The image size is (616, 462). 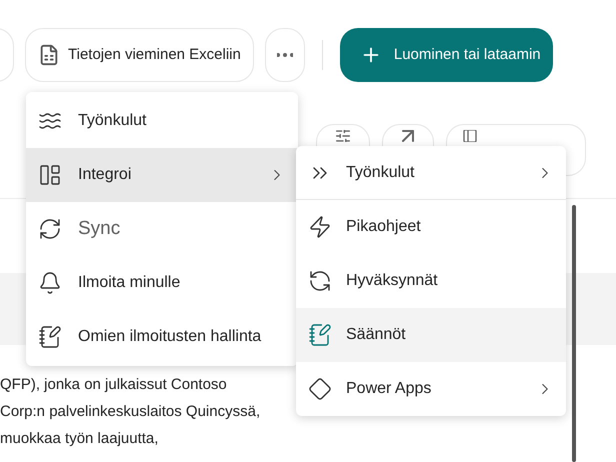 What do you see at coordinates (470, 136) in the screenshot?
I see `panel-icon` at bounding box center [470, 136].